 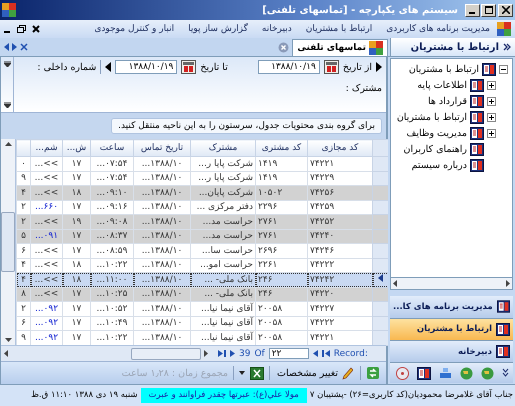 What do you see at coordinates (340, 323) in the screenshot?
I see `table-cell: ۷۴۲۲۲` at bounding box center [340, 323].